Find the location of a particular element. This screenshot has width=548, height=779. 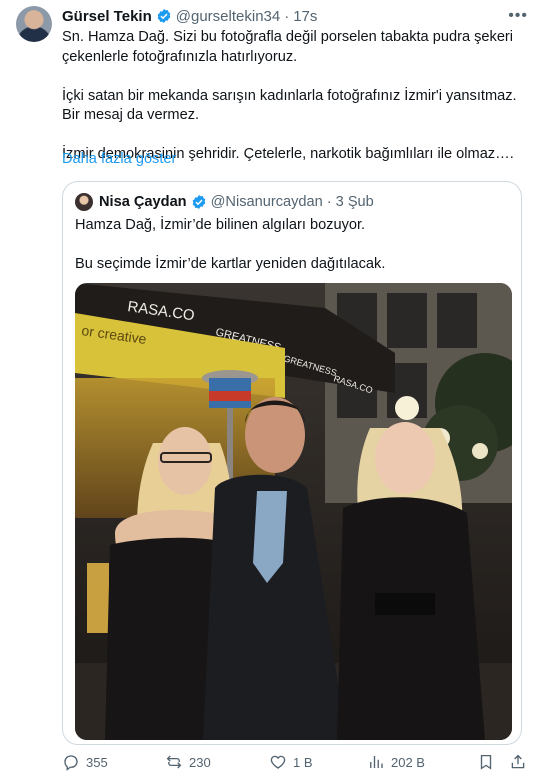

action-bar: 355 230 1 B 202 B is located at coordinates (297, 762).